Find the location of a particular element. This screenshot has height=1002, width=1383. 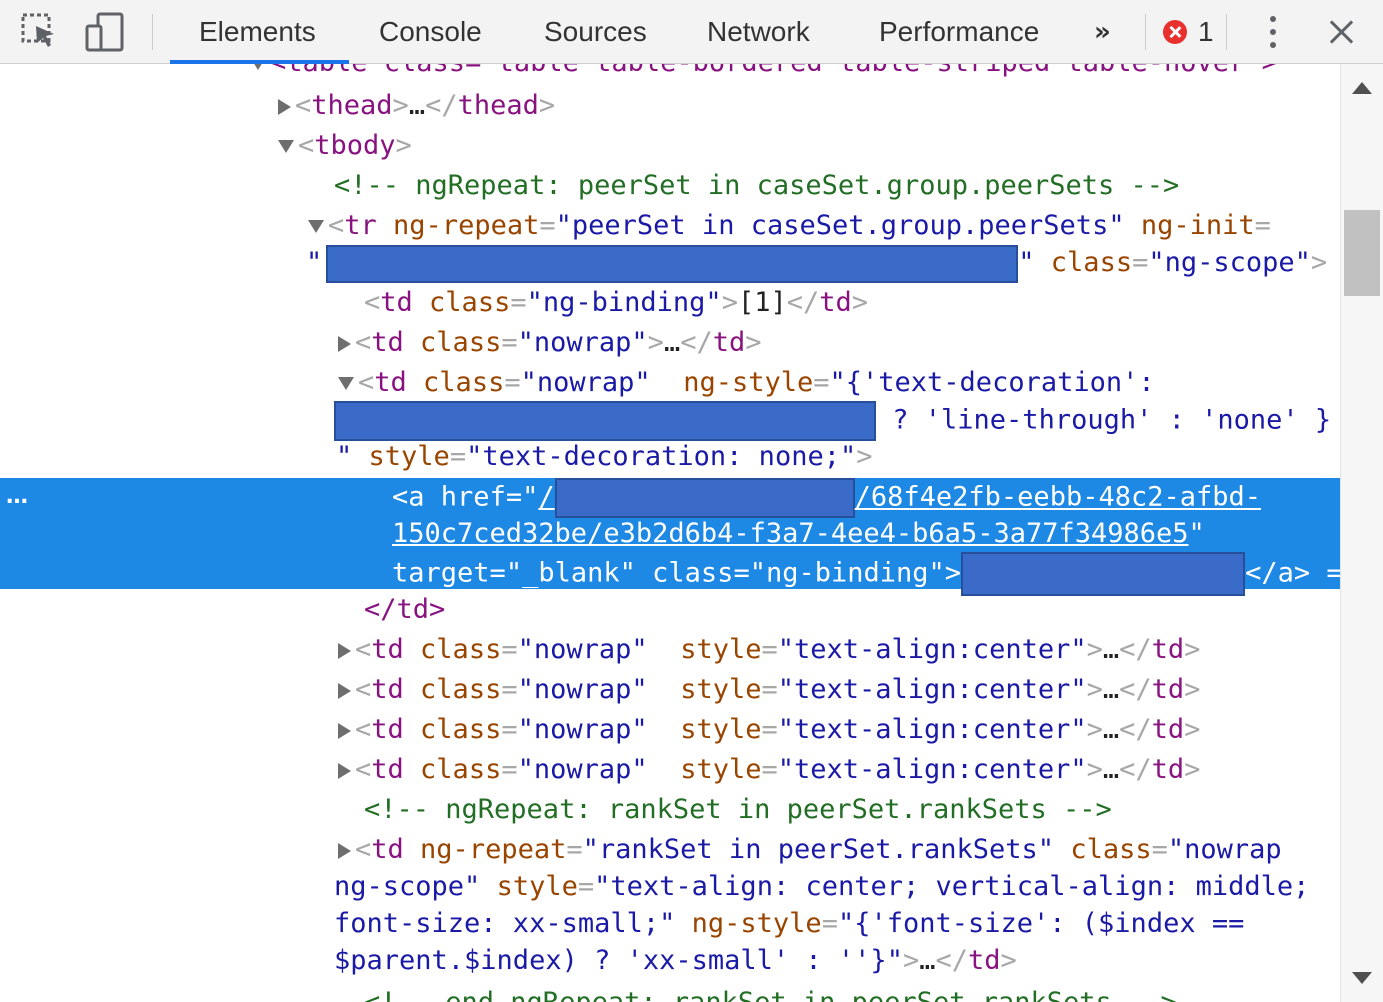

dom-node-td: <td class="ng-binding">[1]</td> is located at coordinates (852, 303).